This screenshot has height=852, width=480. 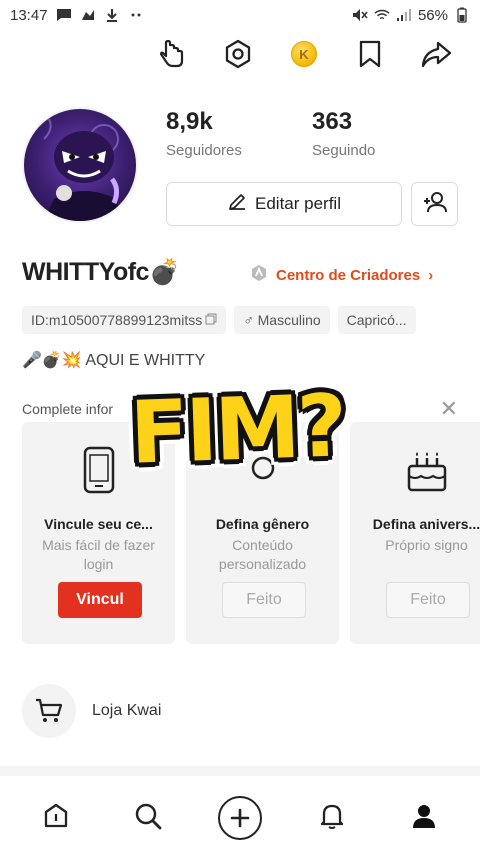 I want to click on followers-value: 8,9k, so click(x=189, y=121).